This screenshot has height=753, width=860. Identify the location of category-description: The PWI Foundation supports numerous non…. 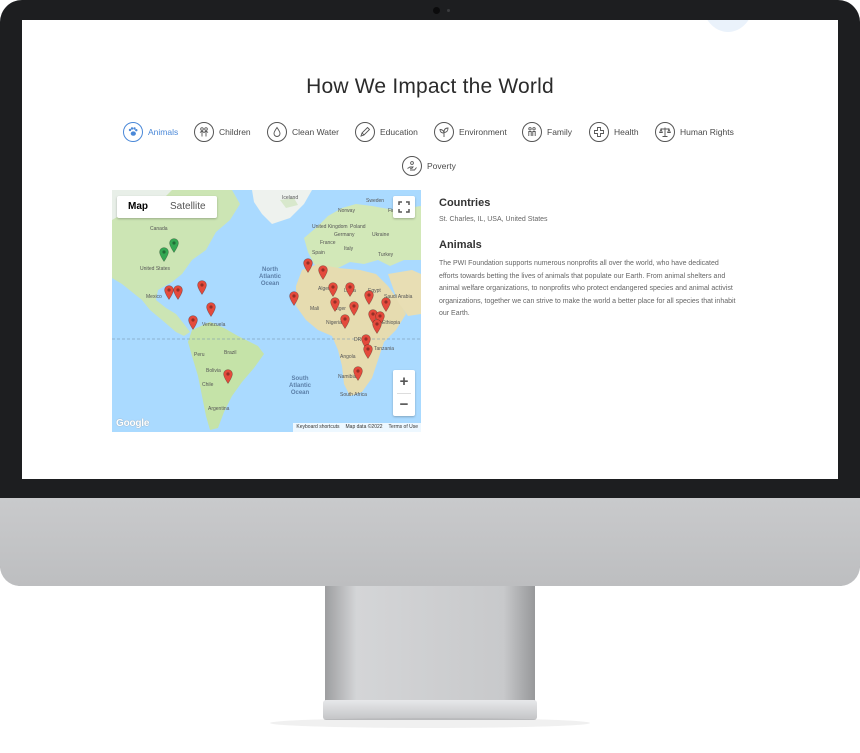
(587, 289).